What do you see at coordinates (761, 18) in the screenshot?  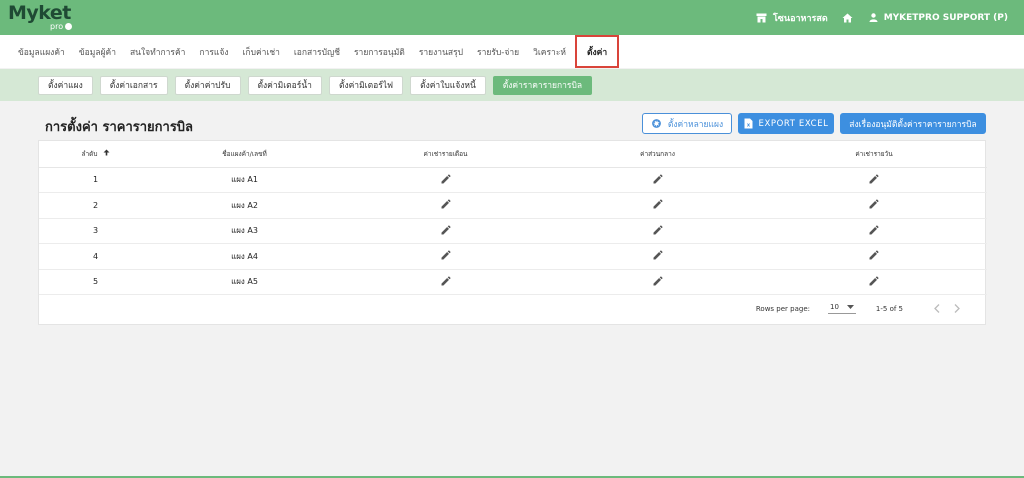 I see `store-icon` at bounding box center [761, 18].